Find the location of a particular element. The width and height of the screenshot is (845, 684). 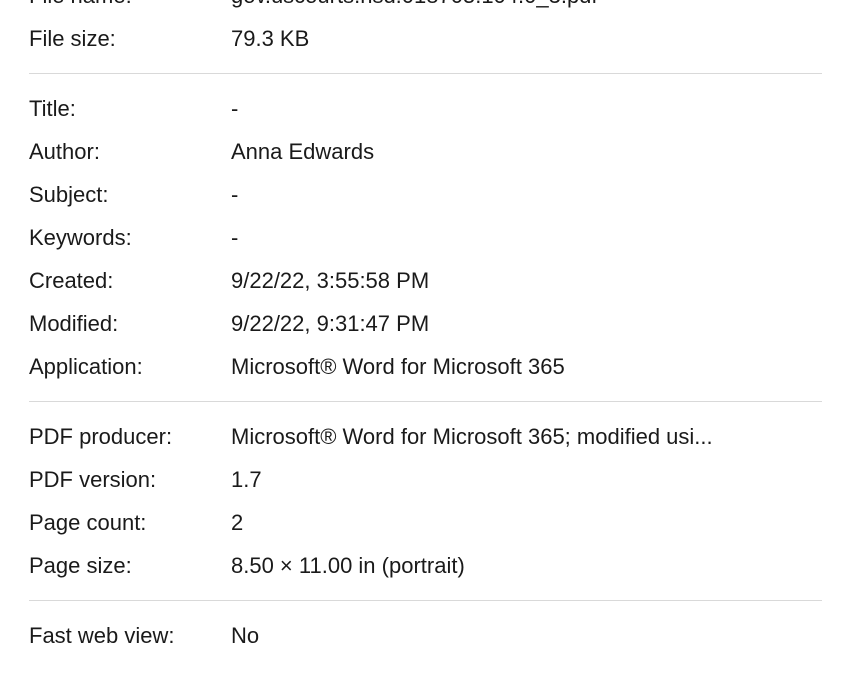

fast-web-view-value: No is located at coordinates (245, 635).